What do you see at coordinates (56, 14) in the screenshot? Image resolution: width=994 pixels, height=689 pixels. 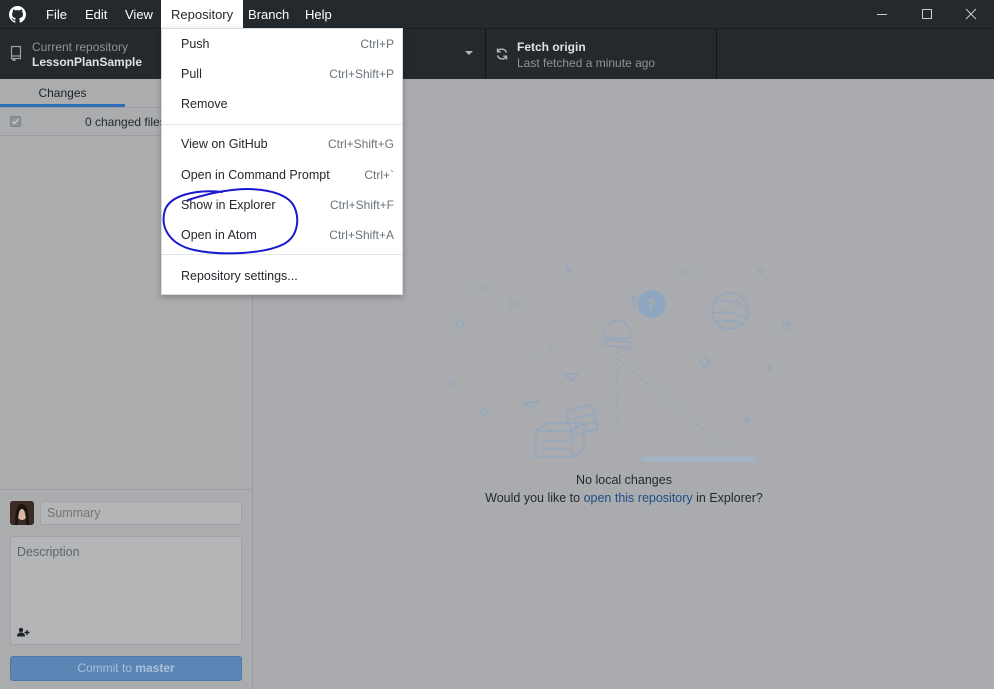 I see `menu-file: File` at bounding box center [56, 14].